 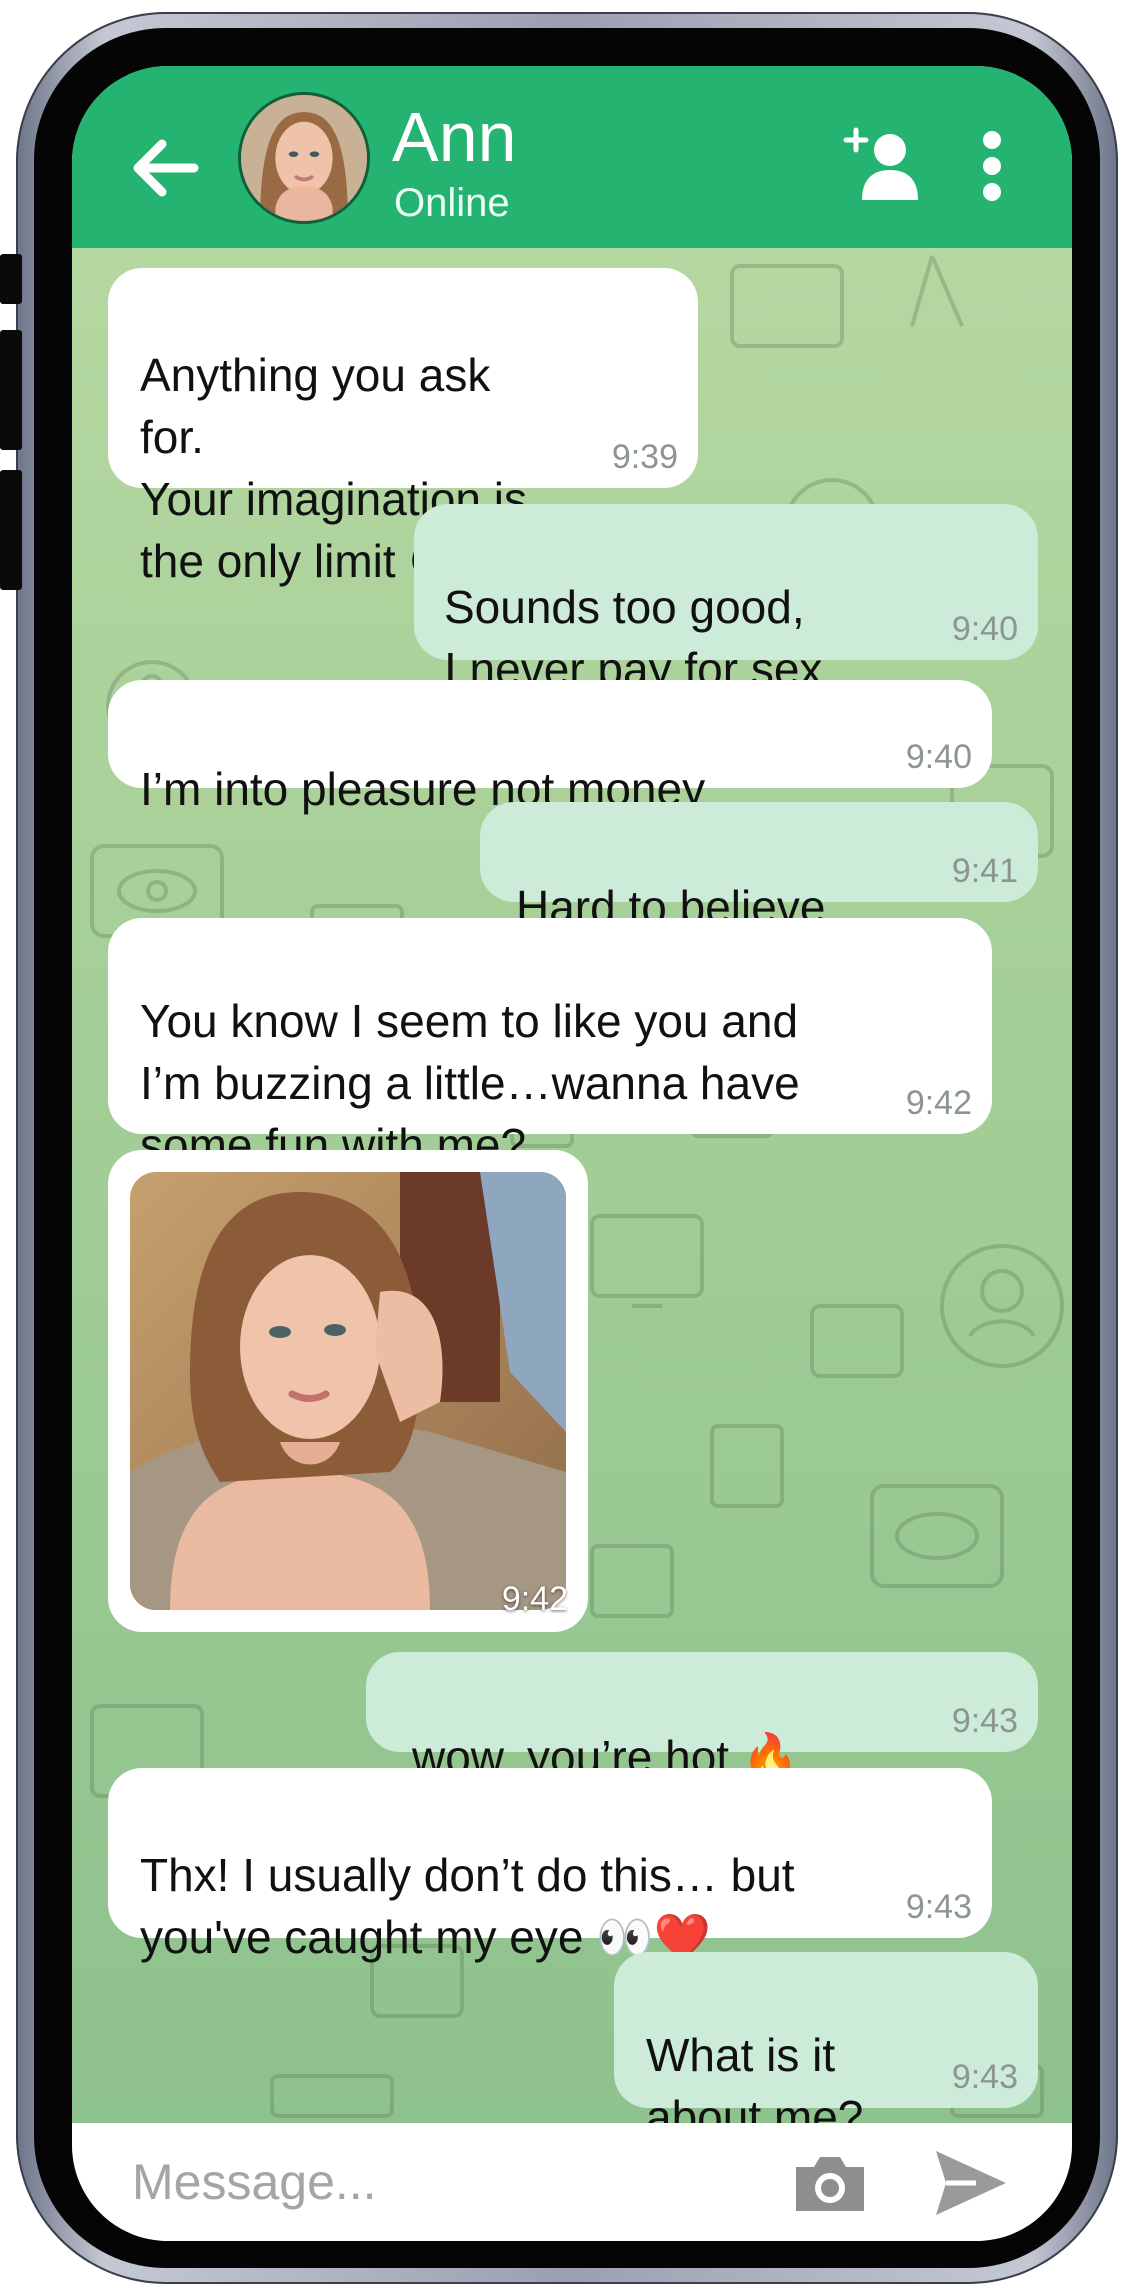 I want to click on add-contact-button, so click(x=884, y=166).